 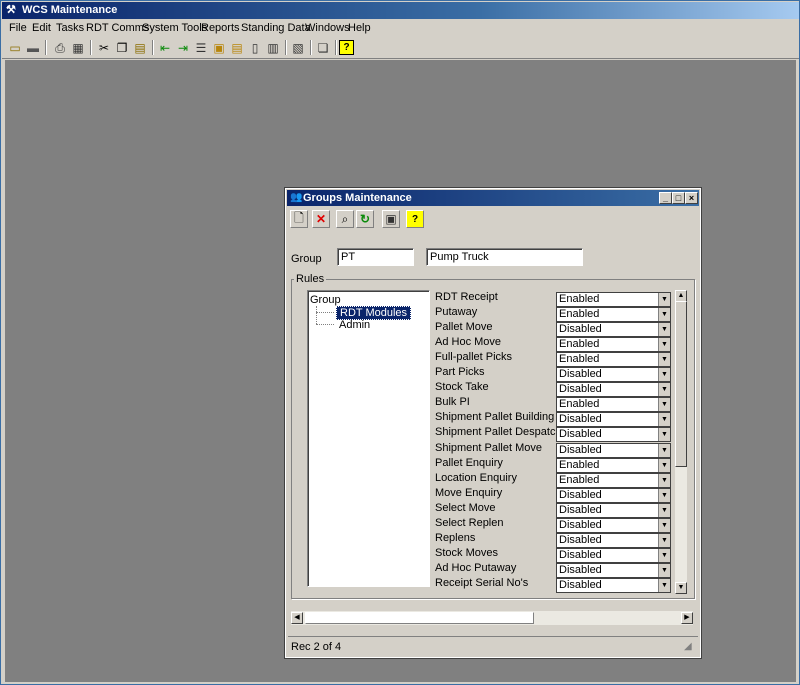 I want to click on rule-label: Receipt Serial No's, so click(x=482, y=583).